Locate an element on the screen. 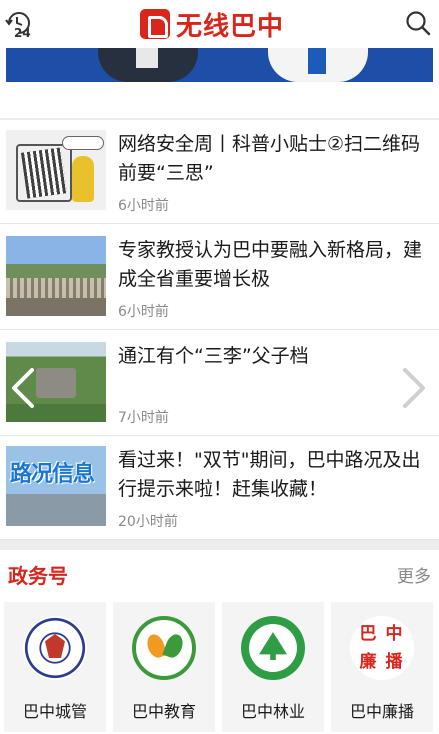  app-header: 24 无线巴中 is located at coordinates (219, 24).